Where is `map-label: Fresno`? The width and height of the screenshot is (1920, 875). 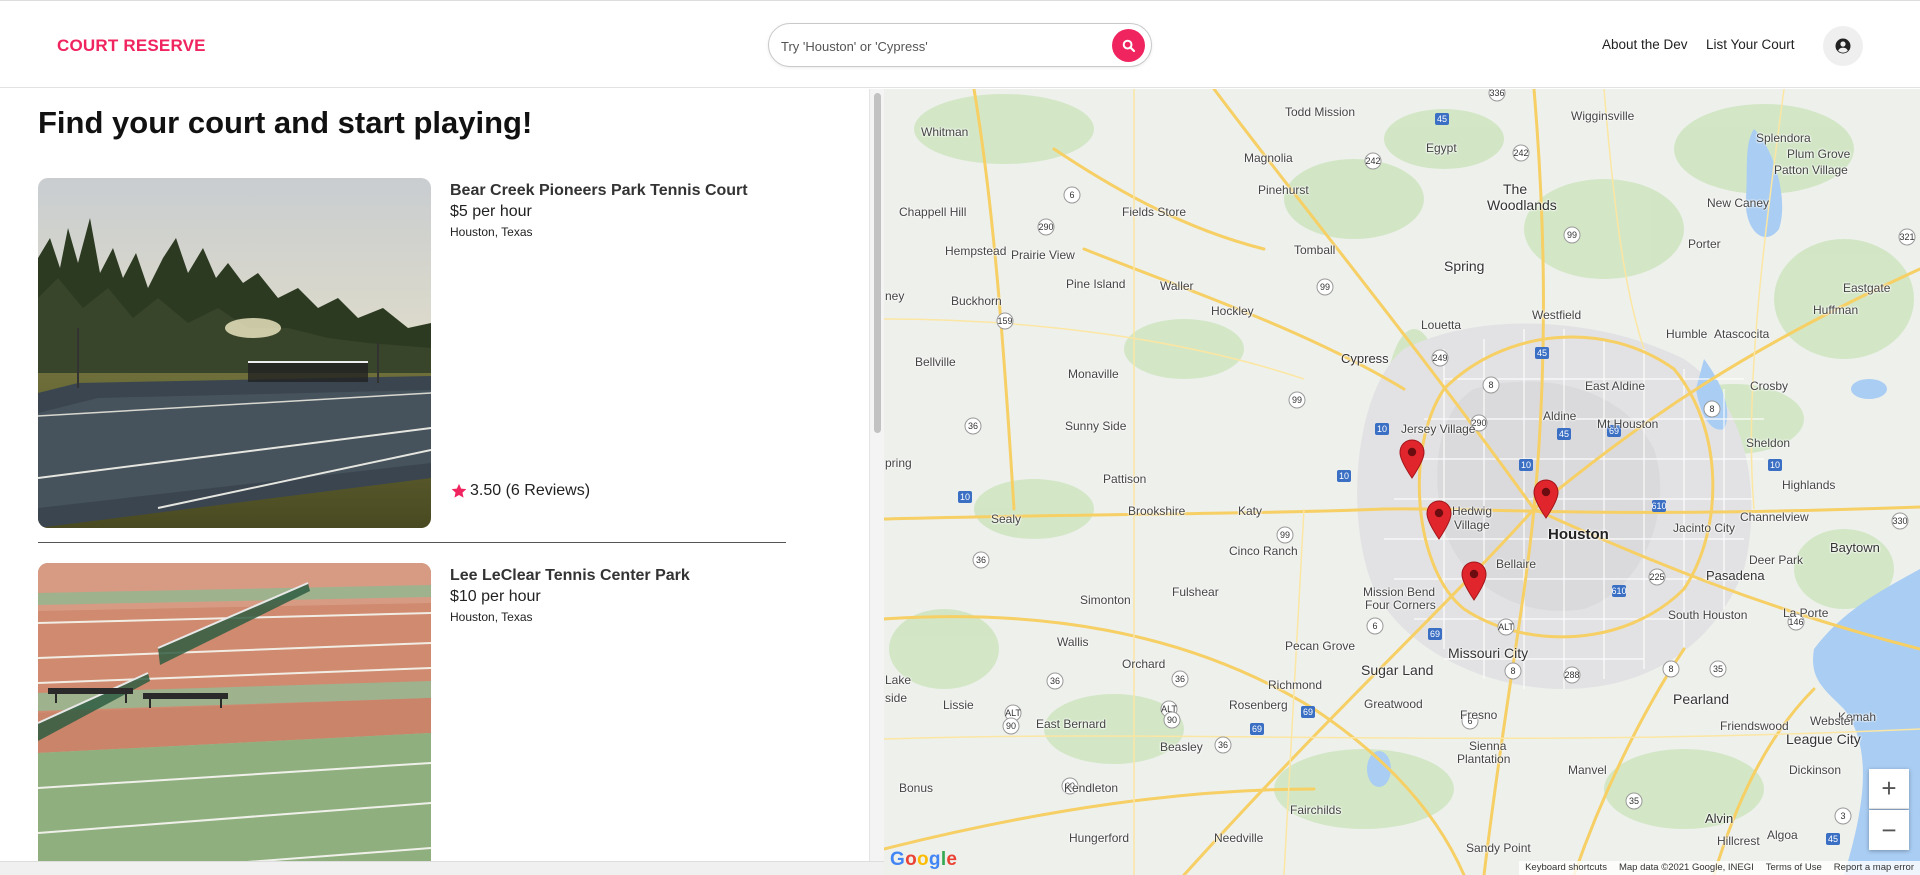
map-label: Fresno is located at coordinates (1479, 715).